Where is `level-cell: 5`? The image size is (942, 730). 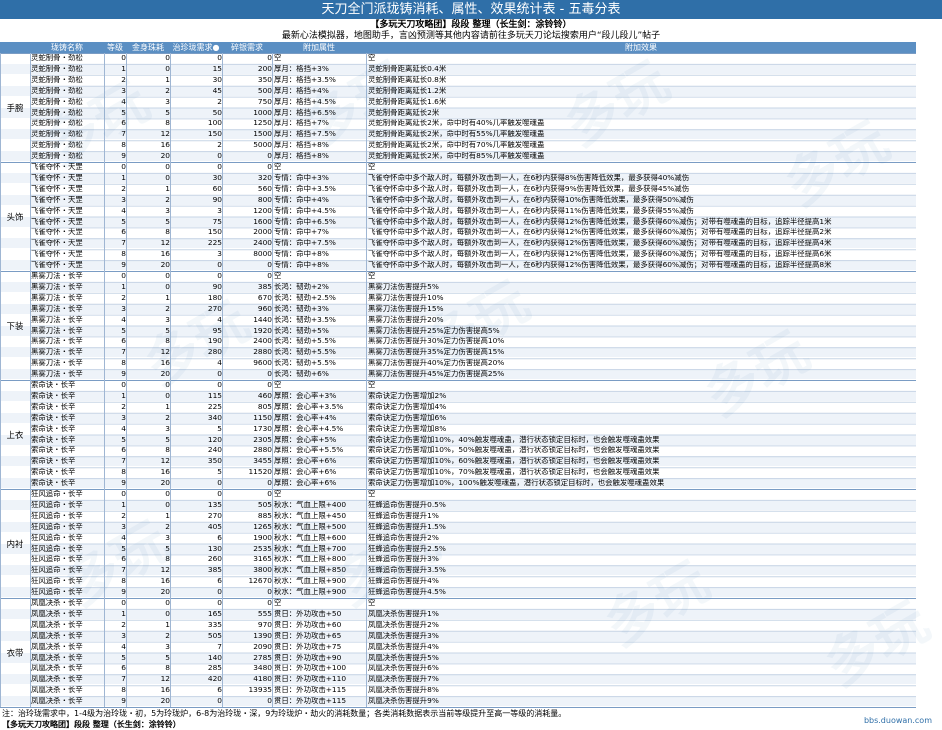 level-cell: 5 is located at coordinates (123, 548).